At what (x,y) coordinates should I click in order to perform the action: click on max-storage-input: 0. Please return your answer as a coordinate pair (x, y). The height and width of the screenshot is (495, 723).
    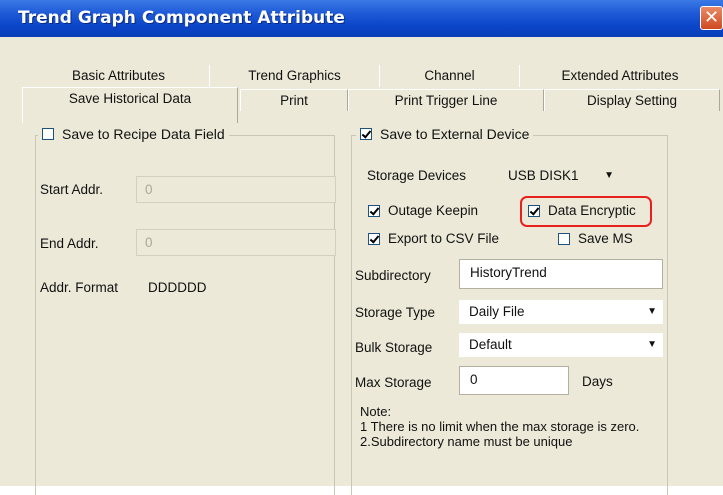
    Looking at the image, I should click on (514, 380).